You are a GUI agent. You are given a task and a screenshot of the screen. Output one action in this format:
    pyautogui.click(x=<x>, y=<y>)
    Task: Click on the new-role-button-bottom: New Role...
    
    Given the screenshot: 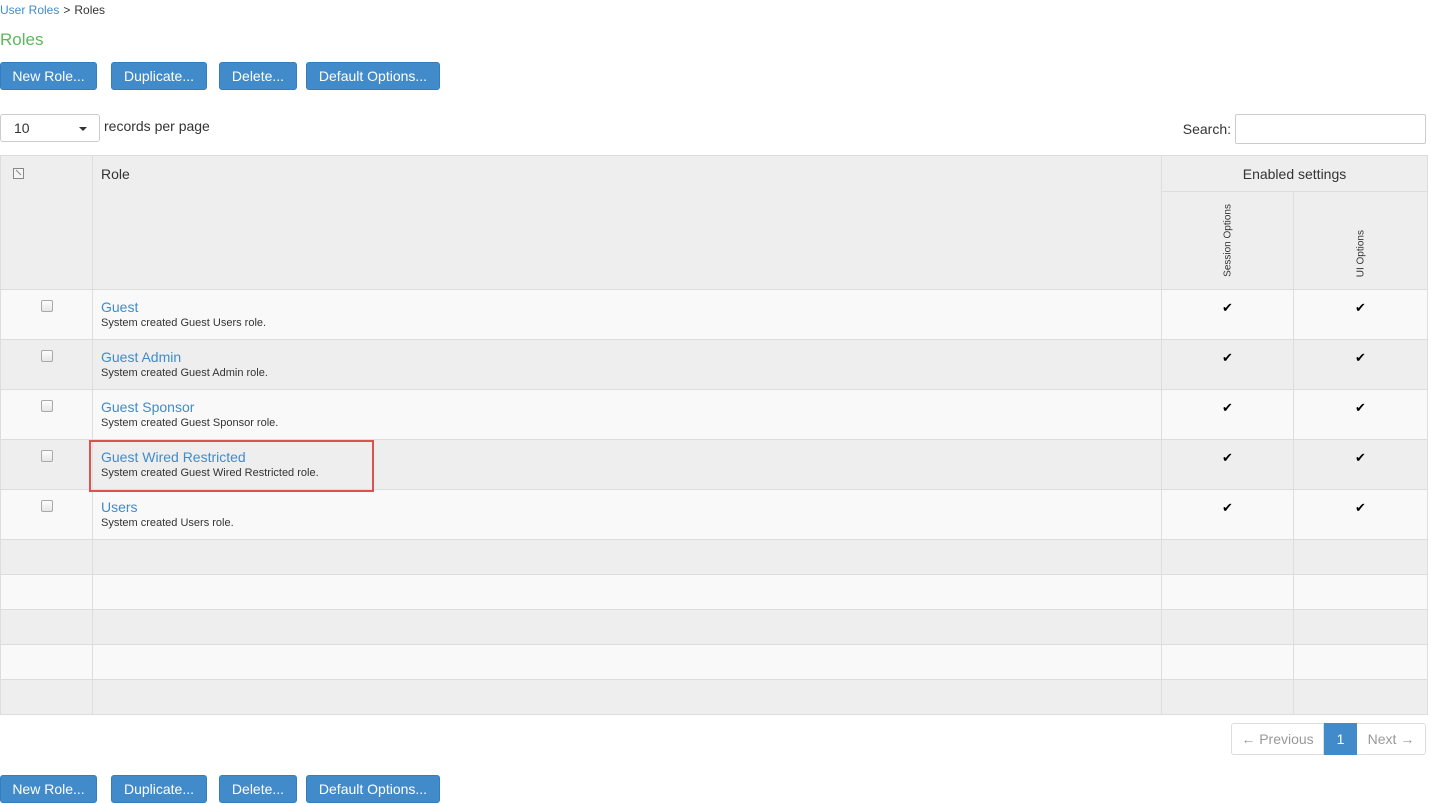 What is the action you would take?
    pyautogui.click(x=48, y=789)
    